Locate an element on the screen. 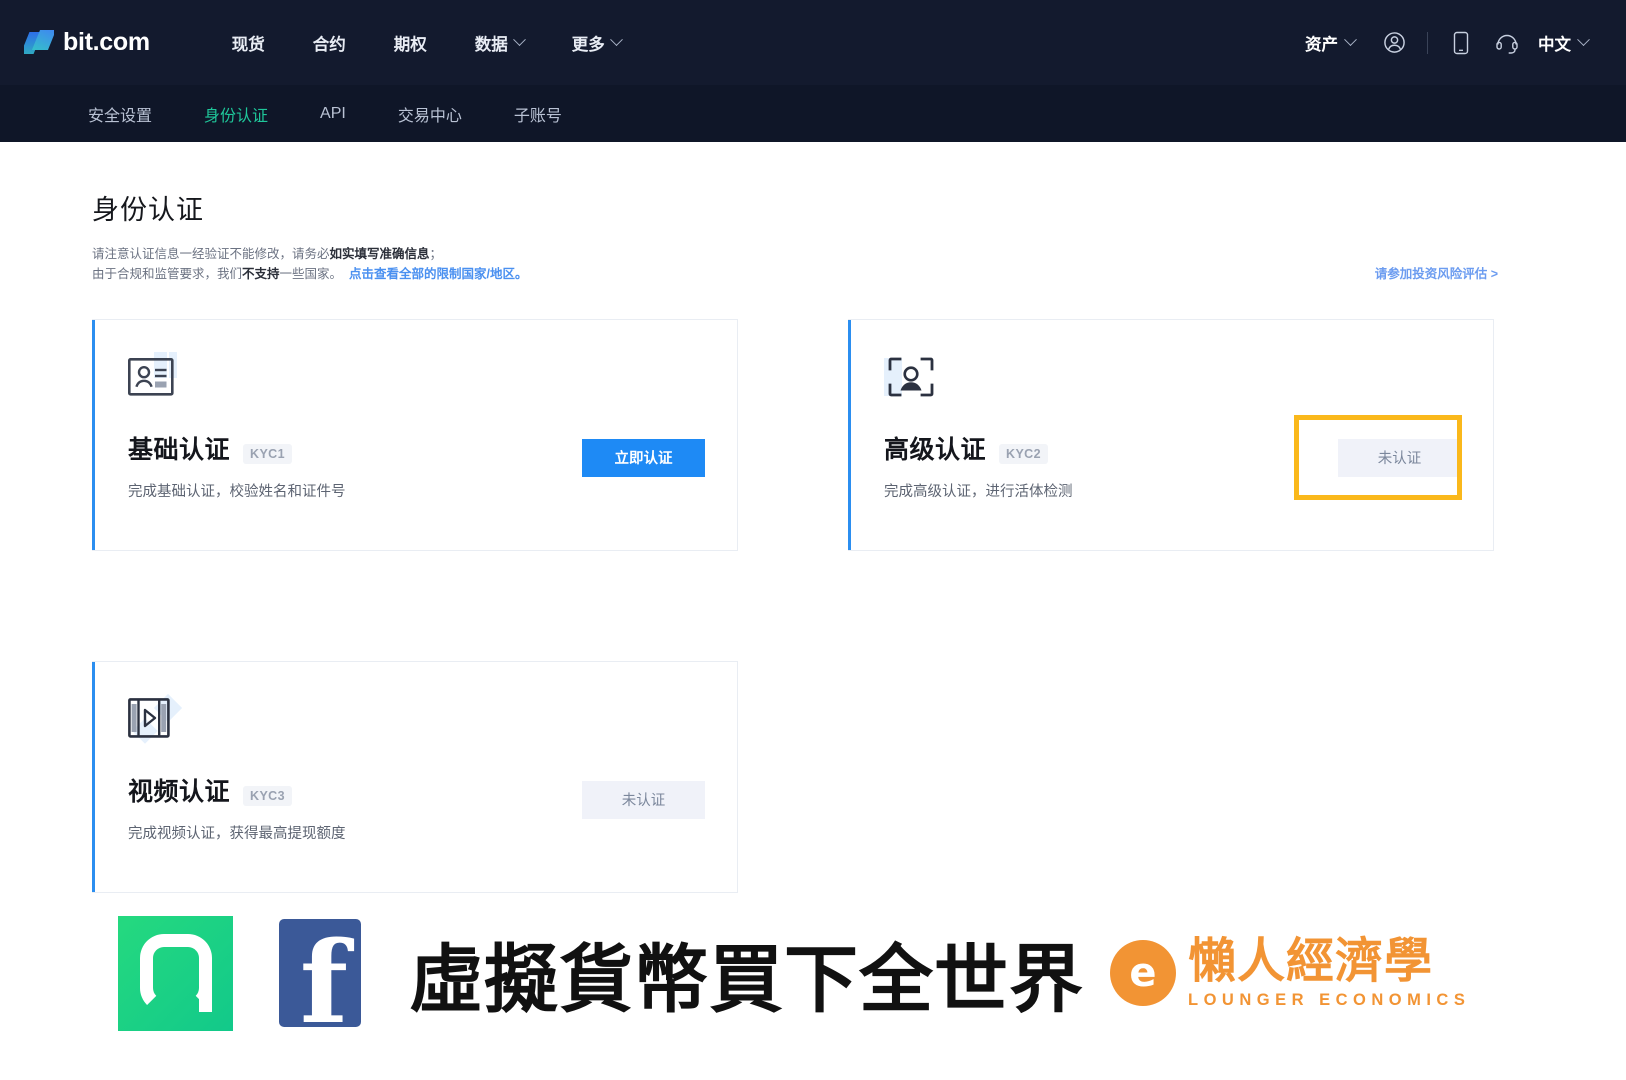 This screenshot has width=1626, height=1080. nav-item-more: 更多 is located at coordinates (596, 43).